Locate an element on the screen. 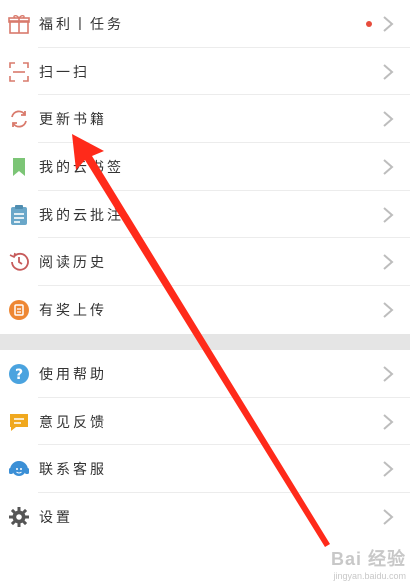 The image size is (410, 587). menu-item-settings: 设置 is located at coordinates (205, 517).